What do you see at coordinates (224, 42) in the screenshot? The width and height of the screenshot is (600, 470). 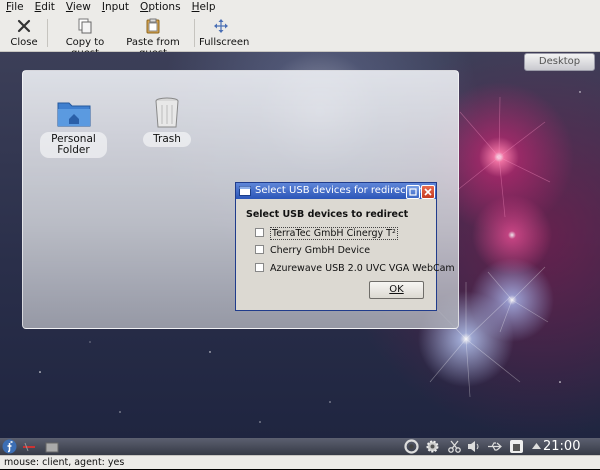 I see `fullscreen-label: Fullscreen` at bounding box center [224, 42].